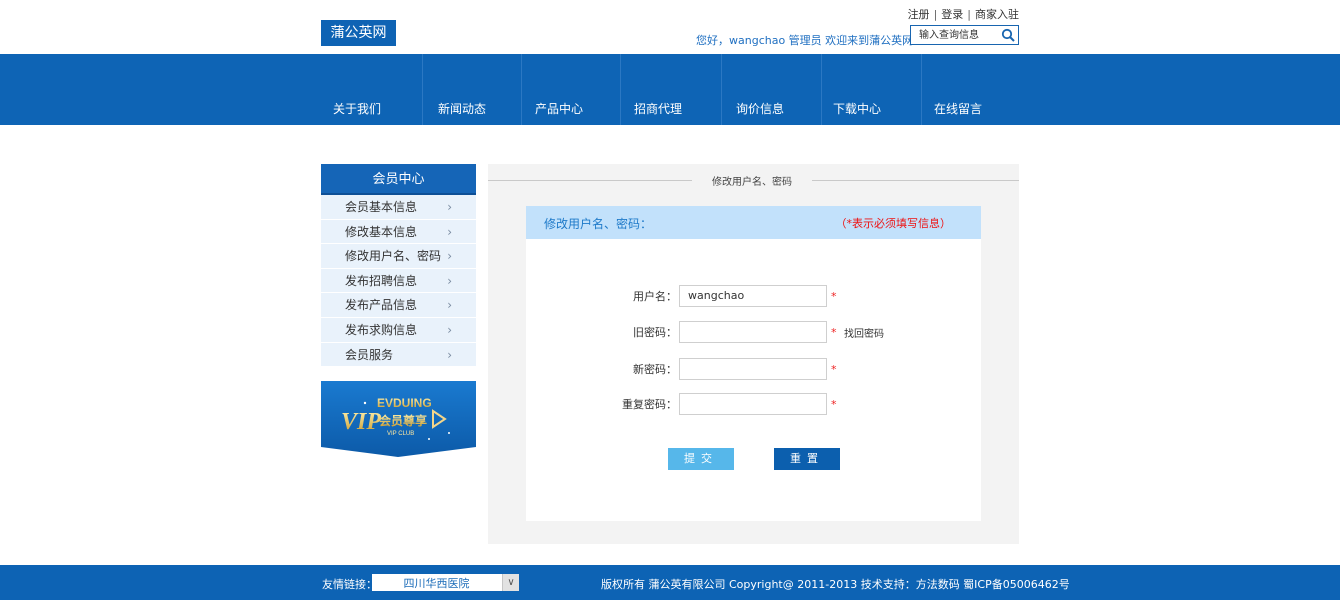 The width and height of the screenshot is (1340, 600). I want to click on new-password-field, so click(753, 369).